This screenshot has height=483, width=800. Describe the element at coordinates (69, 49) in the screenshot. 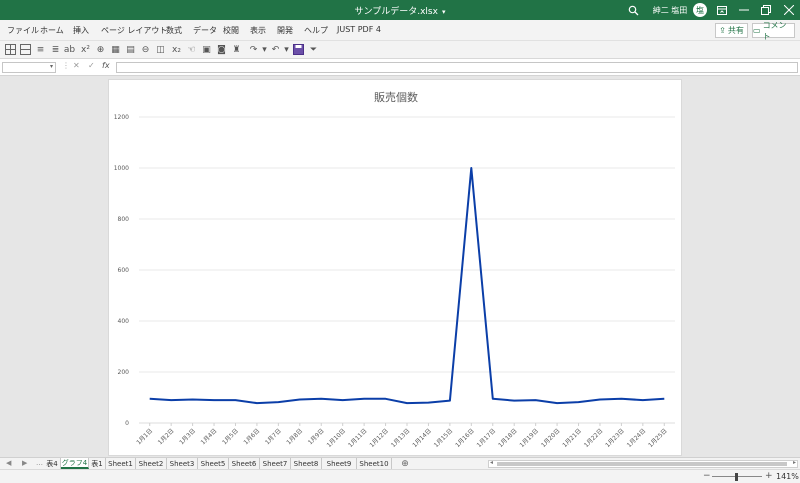

I see `phonetic-icon: ab` at that location.